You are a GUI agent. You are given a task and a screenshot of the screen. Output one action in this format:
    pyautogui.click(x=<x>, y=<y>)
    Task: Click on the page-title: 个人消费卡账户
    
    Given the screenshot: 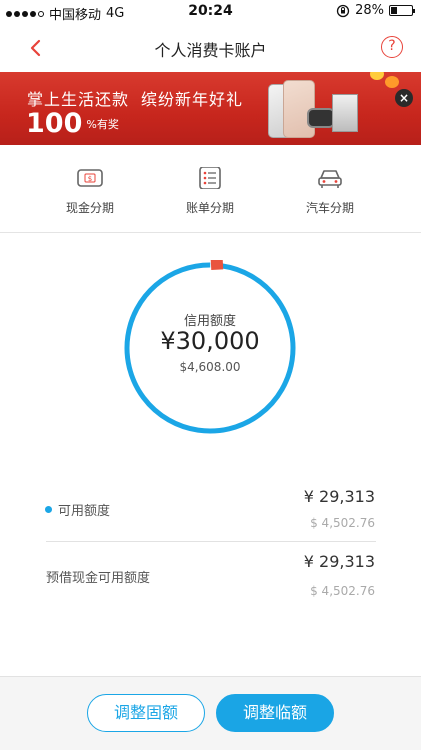 What is the action you would take?
    pyautogui.click(x=210, y=50)
    